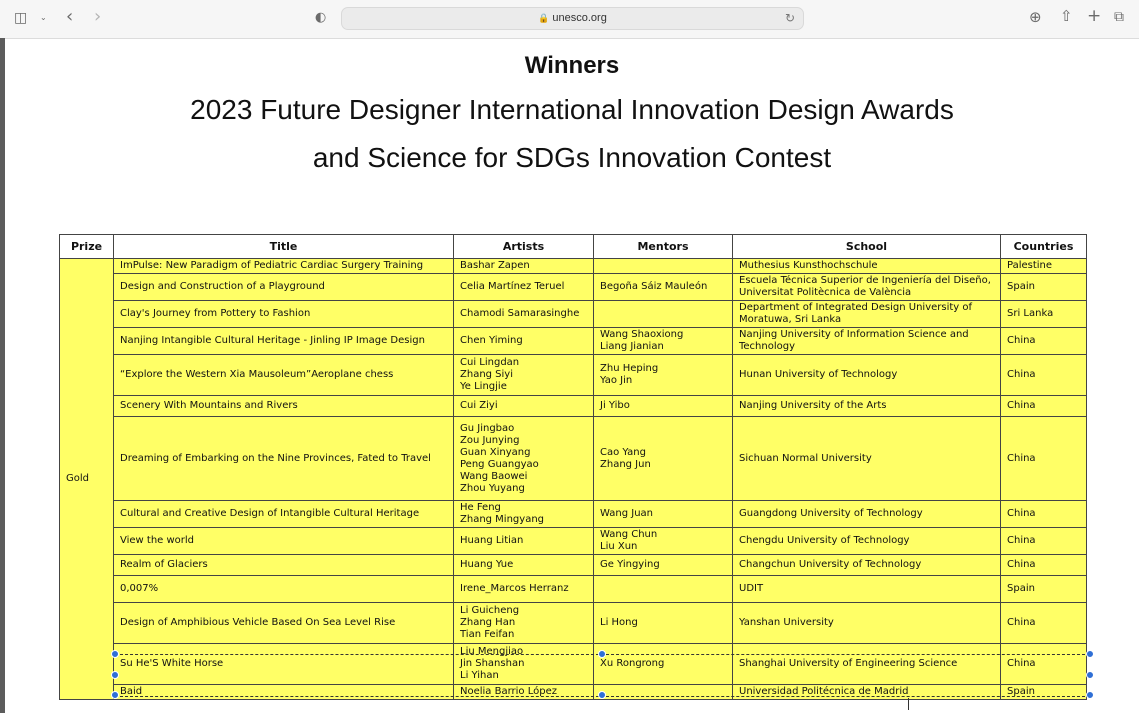  I want to click on artists-cell: Noelia Barrio López, so click(523, 692).